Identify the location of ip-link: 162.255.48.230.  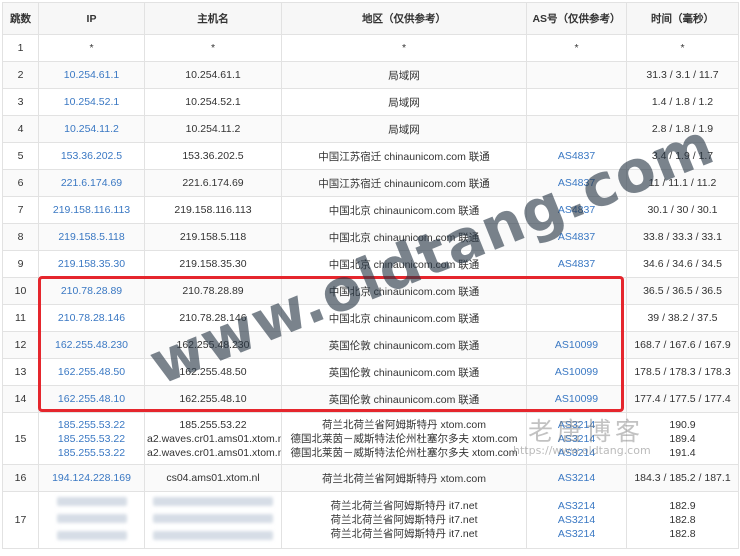
(91, 345).